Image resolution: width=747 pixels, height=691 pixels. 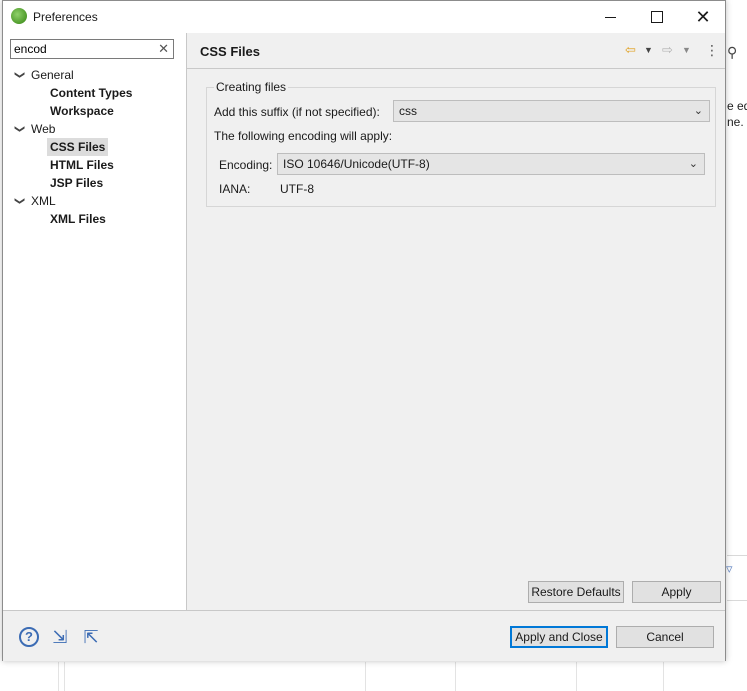 What do you see at coordinates (94, 201) in the screenshot?
I see `tree-item-xml: ❯ XML` at bounding box center [94, 201].